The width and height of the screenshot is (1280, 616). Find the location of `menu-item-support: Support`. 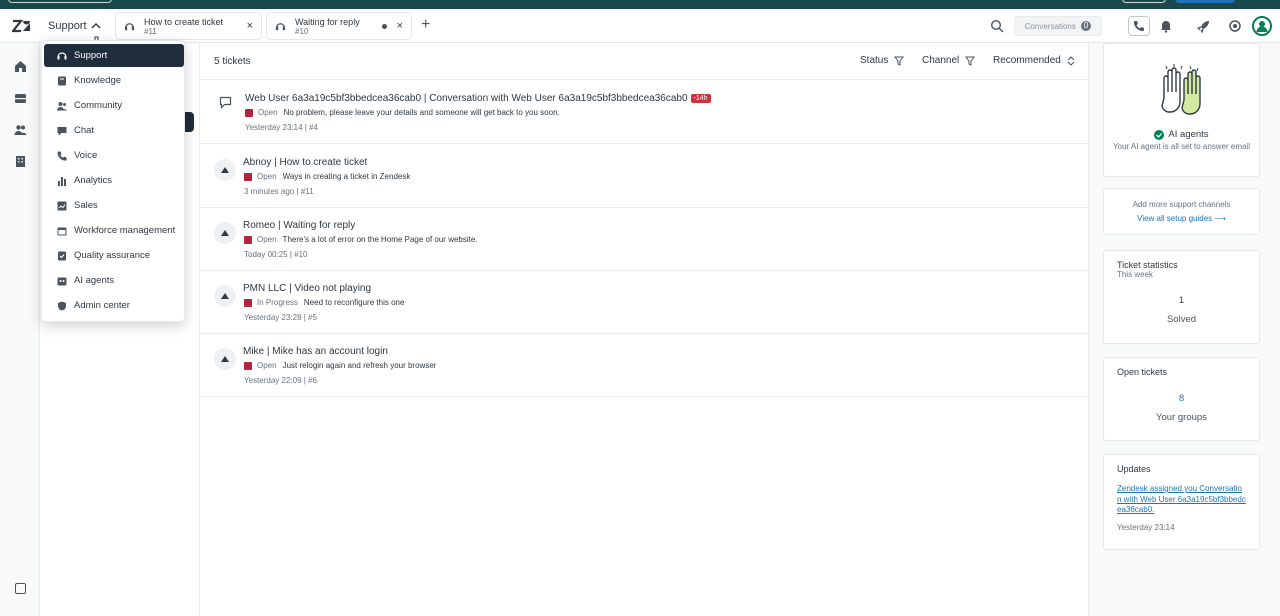

menu-item-support: Support is located at coordinates (114, 55).